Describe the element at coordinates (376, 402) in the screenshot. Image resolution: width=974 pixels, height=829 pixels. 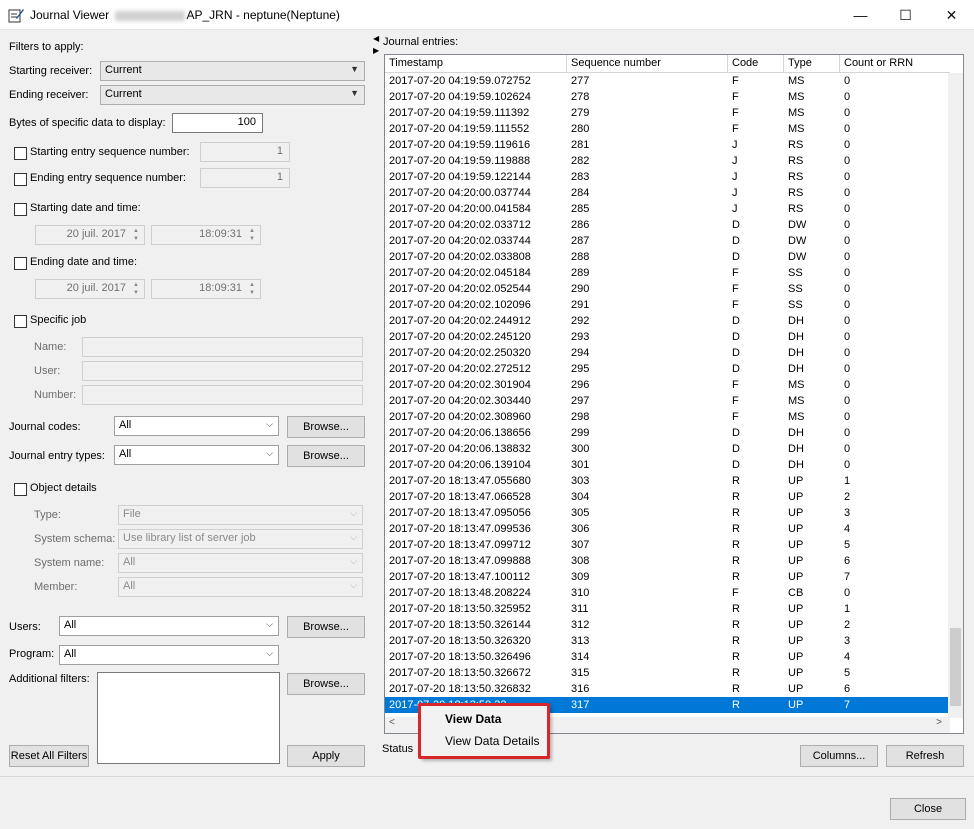
I see `splitter: ◀ ▶` at that location.